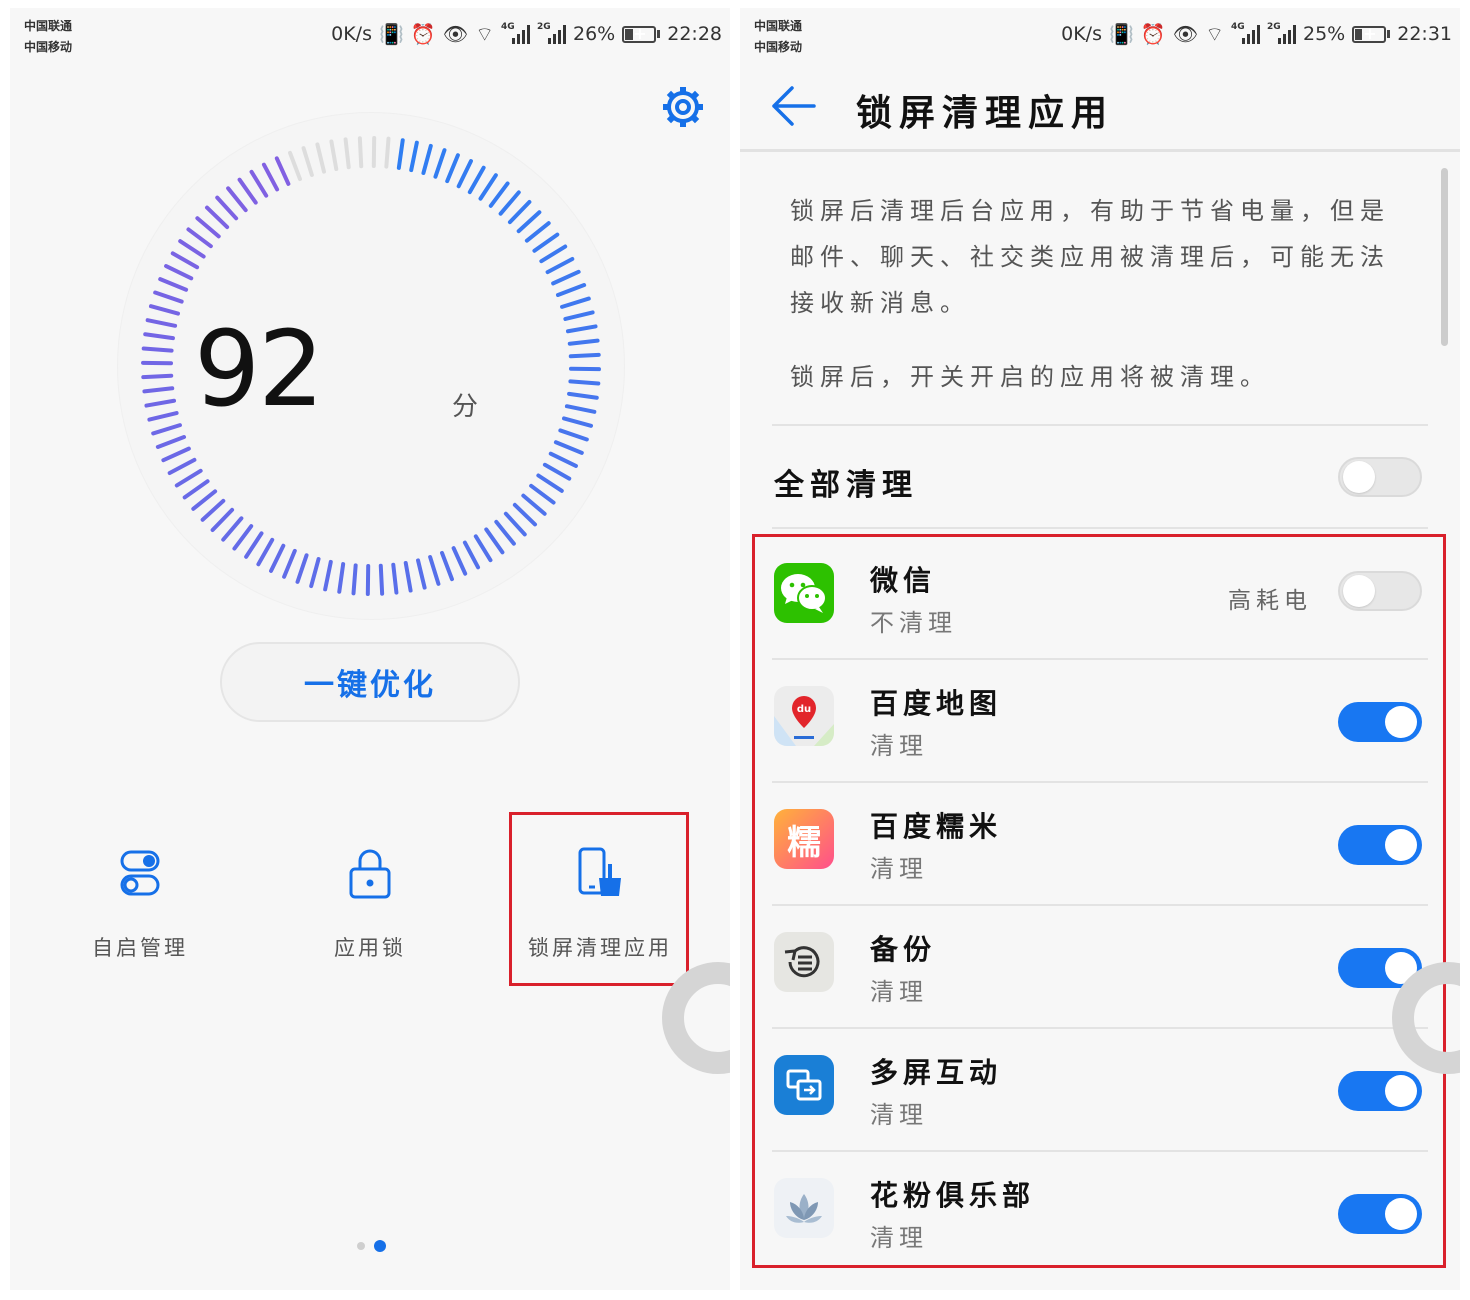 Image resolution: width=1470 pixels, height=1300 pixels. I want to click on status-indicators: 0K/s 📳 ⏰ 👁 ⌔ 4G 2G 25% + 22:31, so click(1256, 34).